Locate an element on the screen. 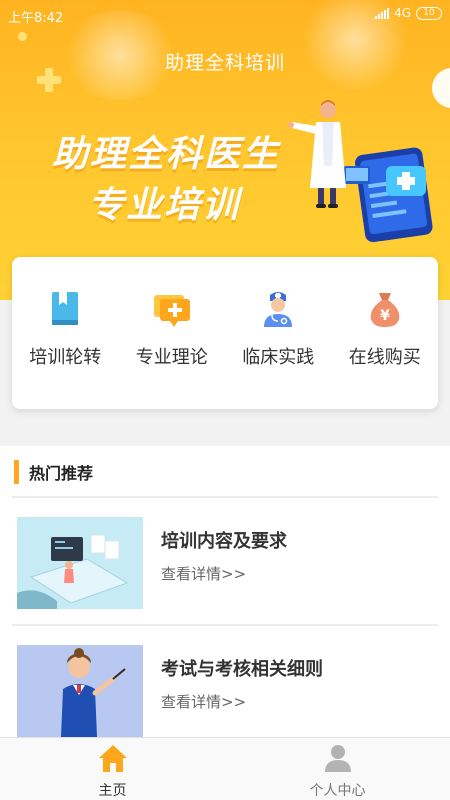  signal-icon is located at coordinates (382, 13).